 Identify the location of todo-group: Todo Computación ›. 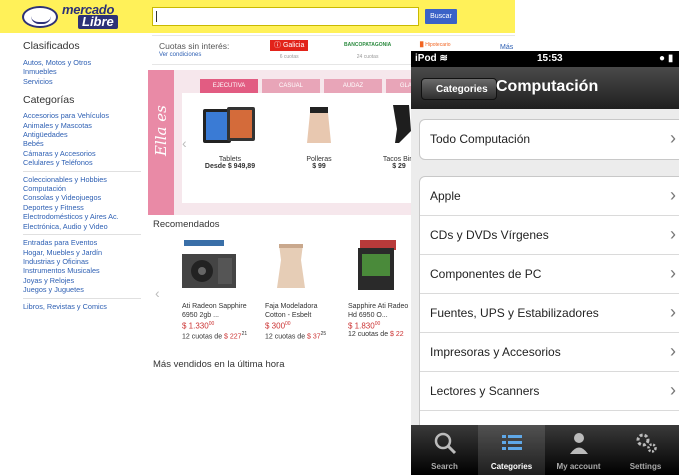
(549, 139).